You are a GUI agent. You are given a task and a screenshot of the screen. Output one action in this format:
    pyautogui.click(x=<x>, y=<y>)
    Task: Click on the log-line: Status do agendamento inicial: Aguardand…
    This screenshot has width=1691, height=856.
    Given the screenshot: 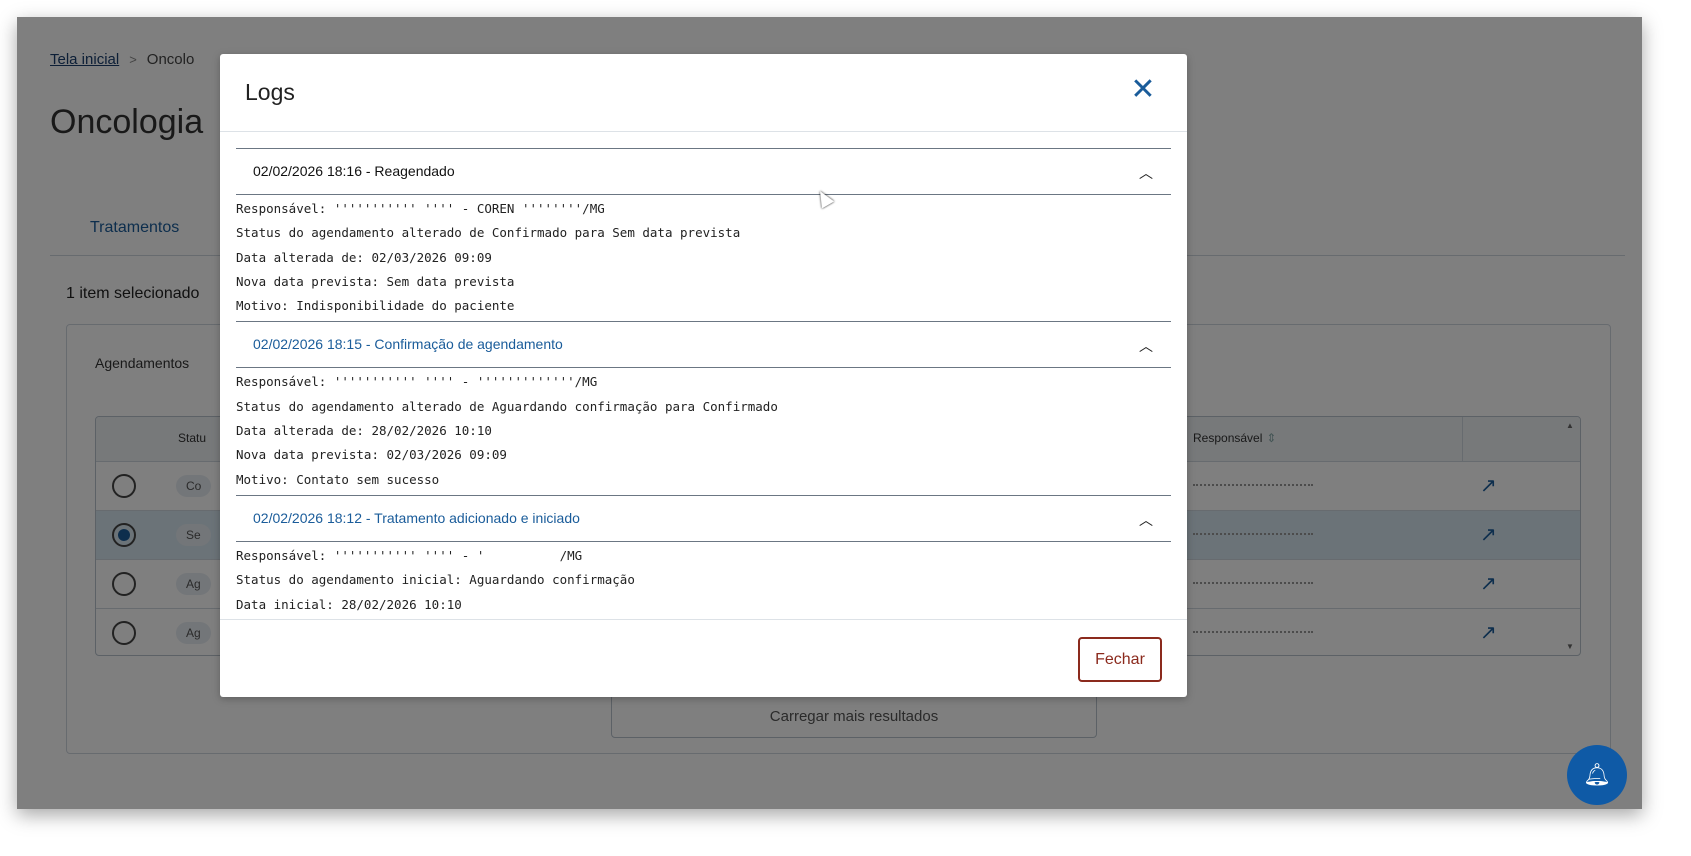 What is the action you would take?
    pyautogui.click(x=435, y=580)
    